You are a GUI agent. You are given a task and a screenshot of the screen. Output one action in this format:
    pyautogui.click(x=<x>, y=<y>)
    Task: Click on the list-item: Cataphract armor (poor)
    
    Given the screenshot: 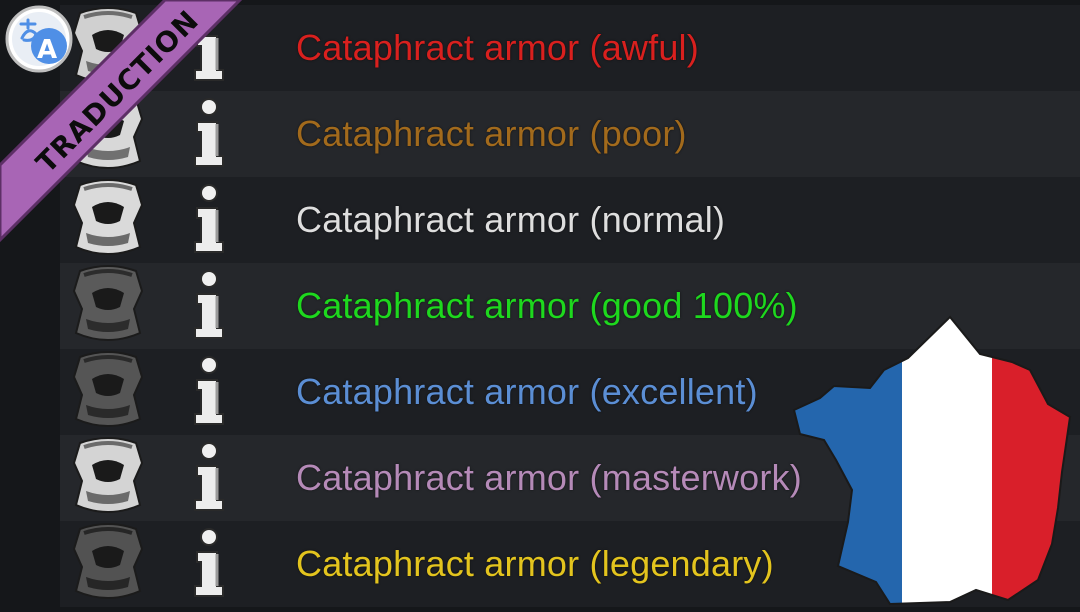 What is the action you would take?
    pyautogui.click(x=570, y=134)
    